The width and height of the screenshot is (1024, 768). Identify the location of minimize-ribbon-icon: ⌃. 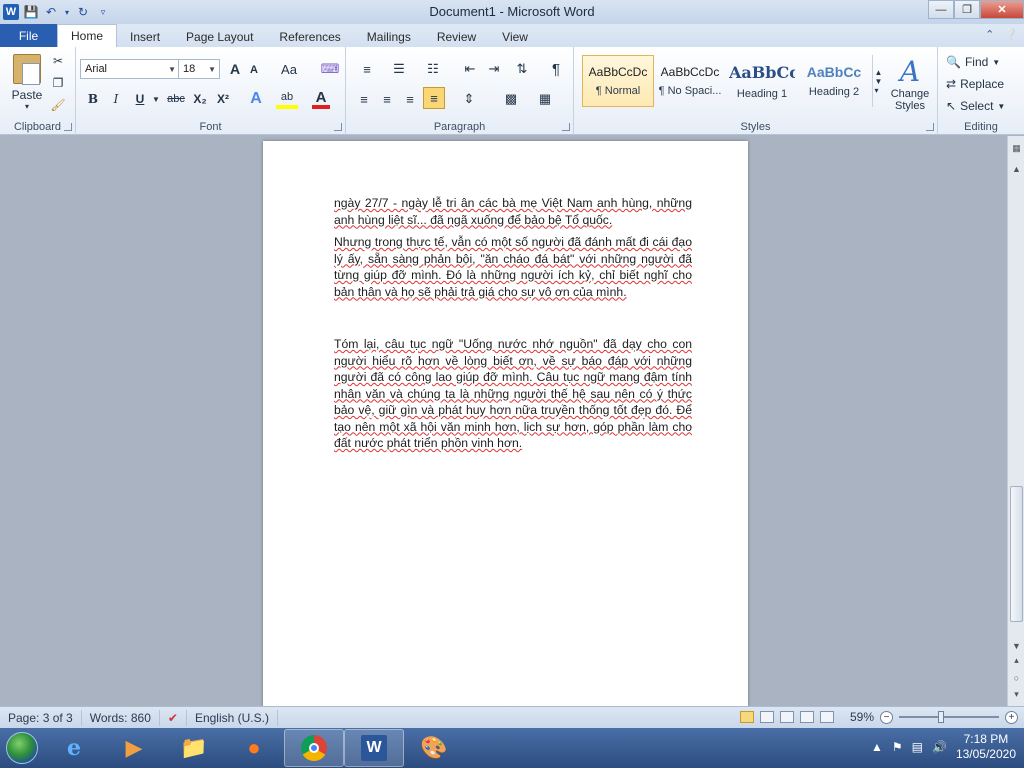
(989, 34).